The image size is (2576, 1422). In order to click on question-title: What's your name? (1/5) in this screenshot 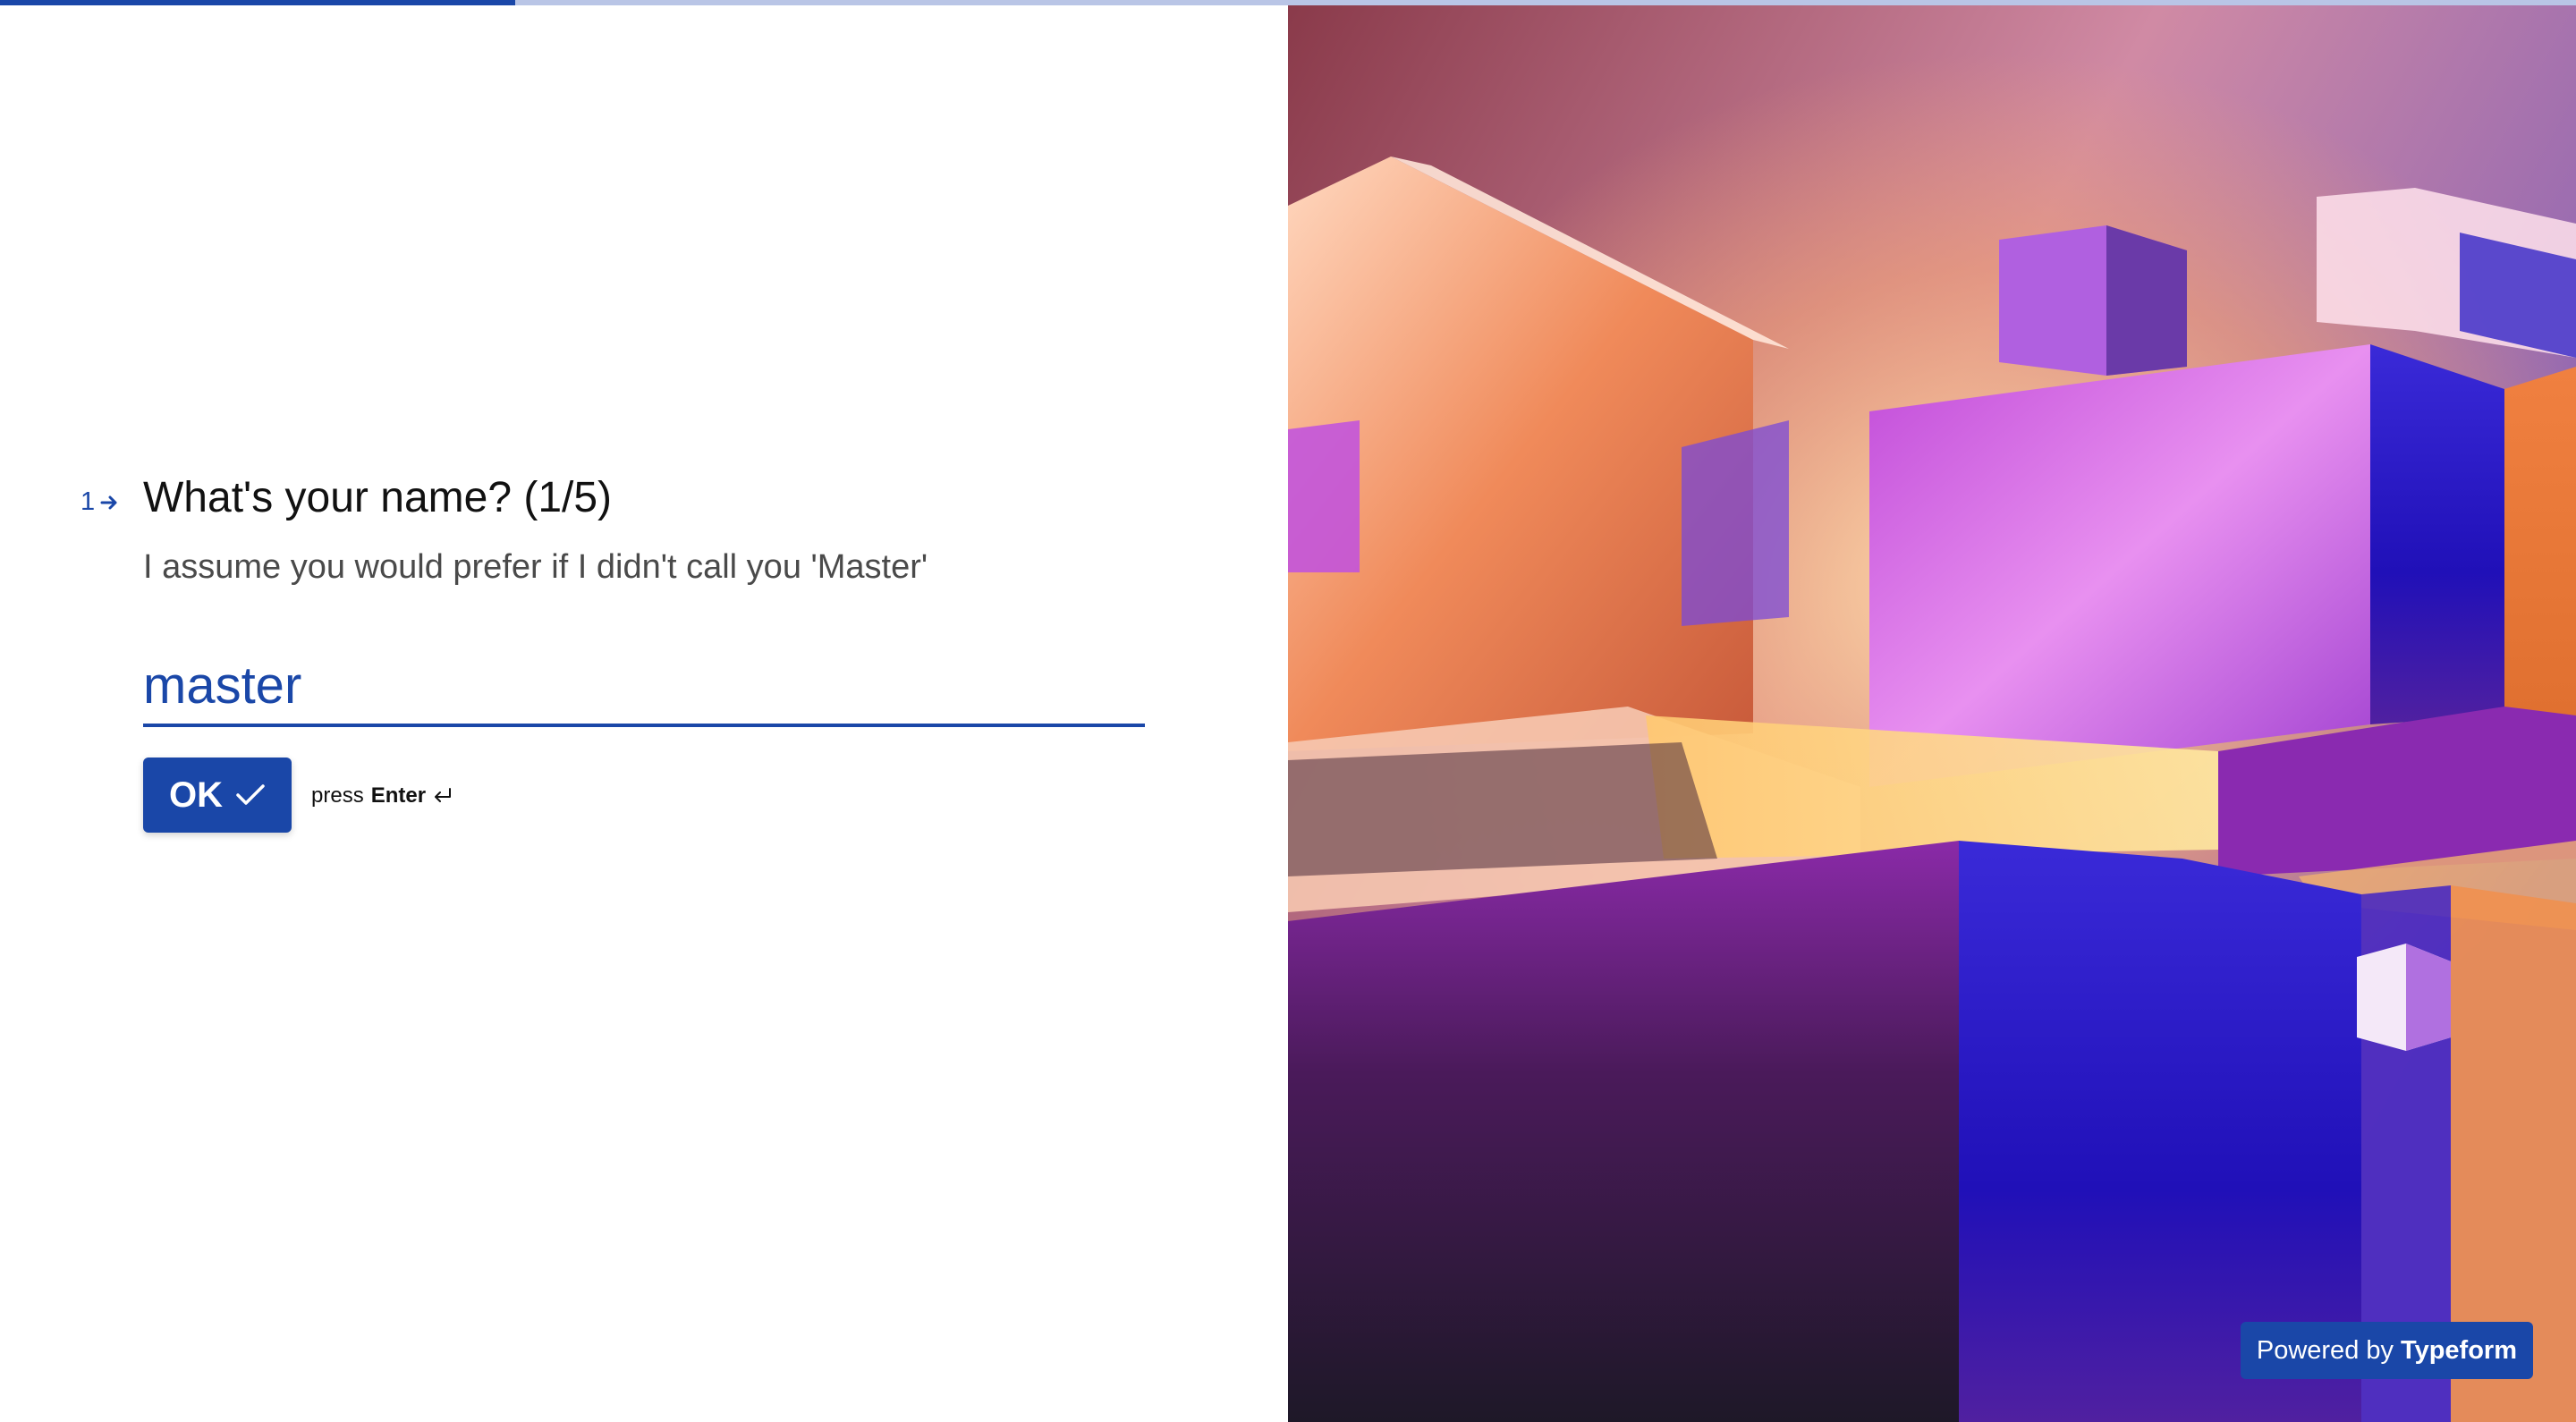, I will do `click(378, 497)`.